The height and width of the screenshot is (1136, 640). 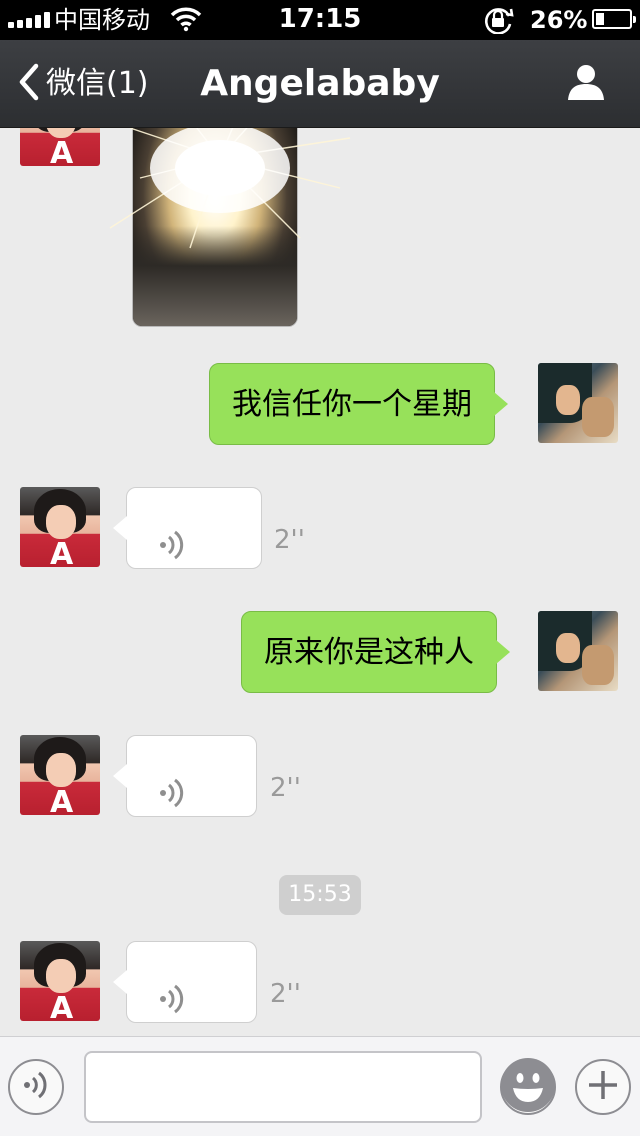 I want to click on emoji-button, so click(x=528, y=1087).